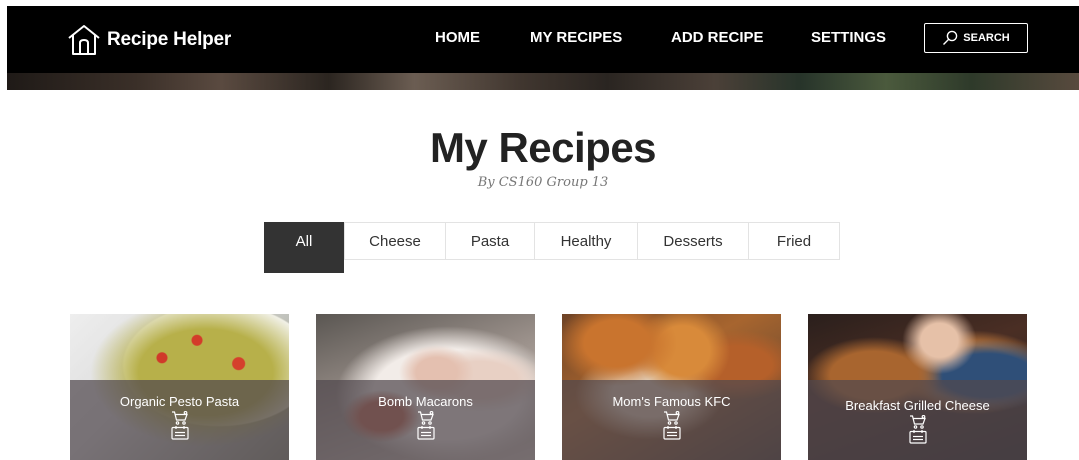 The image size is (1079, 460). What do you see at coordinates (543, 147) in the screenshot?
I see `page-title: My Recipes` at bounding box center [543, 147].